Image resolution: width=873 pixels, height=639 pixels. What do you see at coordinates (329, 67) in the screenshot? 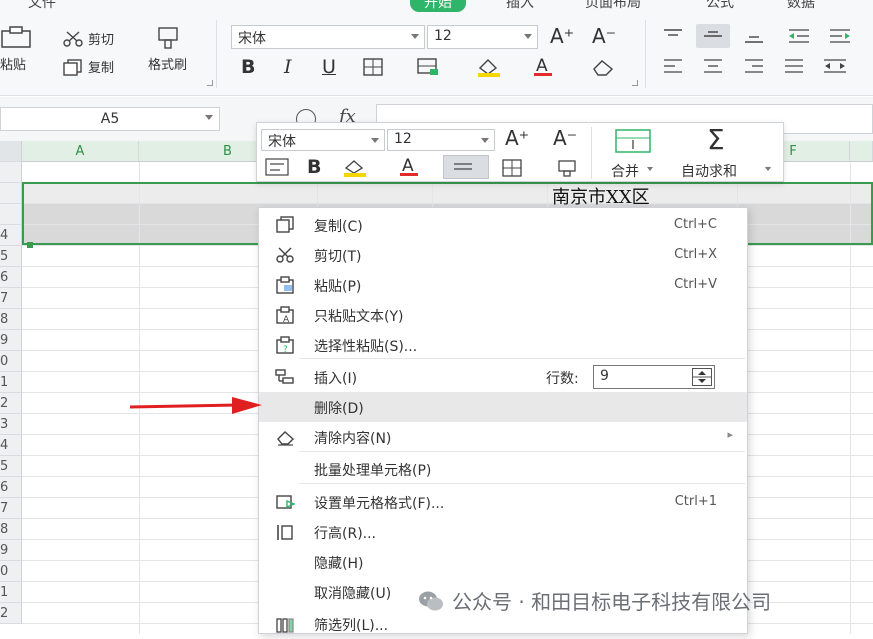
I see `underline-button: U` at bounding box center [329, 67].